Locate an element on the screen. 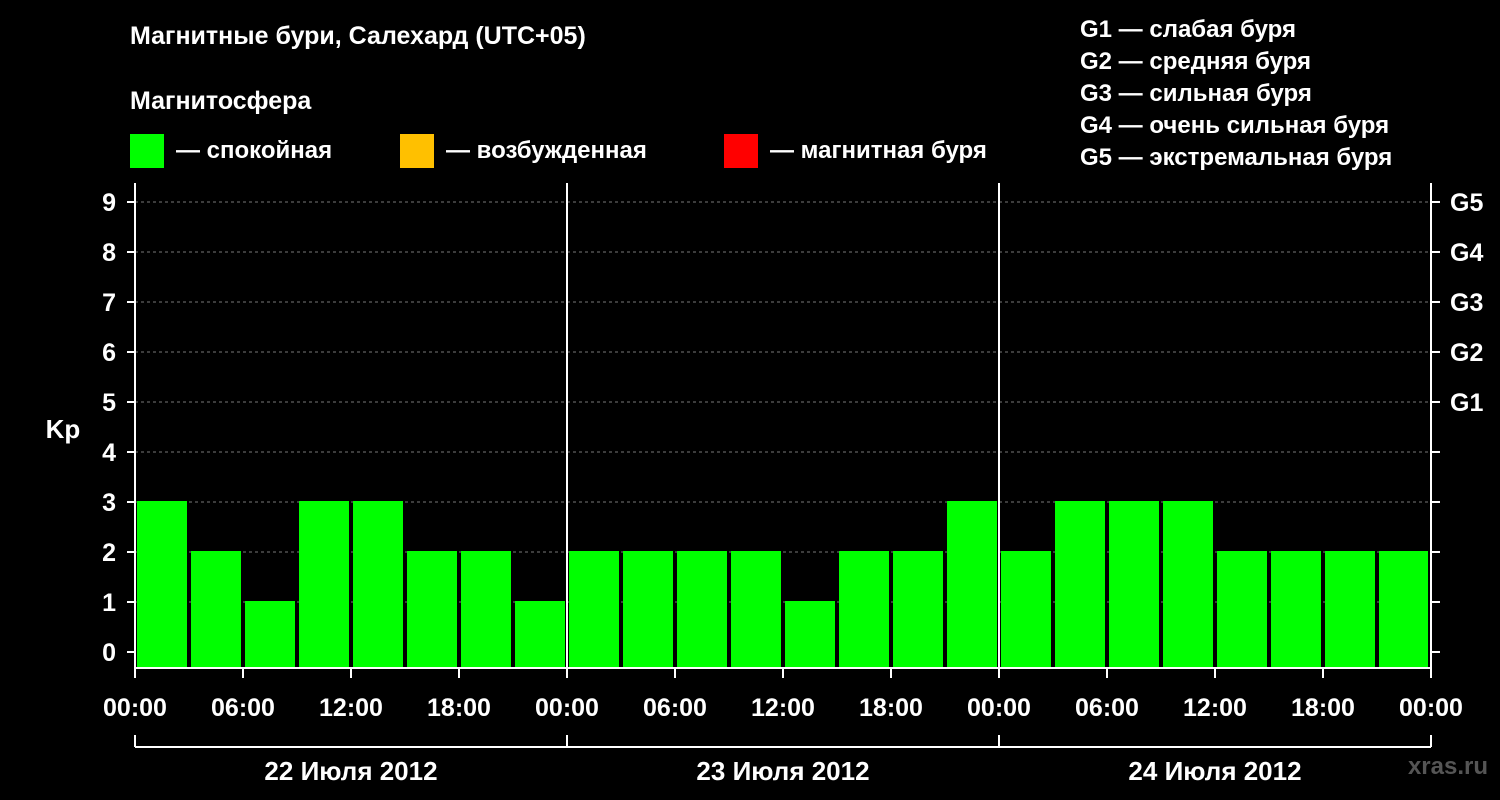  y-axis-label: Kp is located at coordinates (63, 429).